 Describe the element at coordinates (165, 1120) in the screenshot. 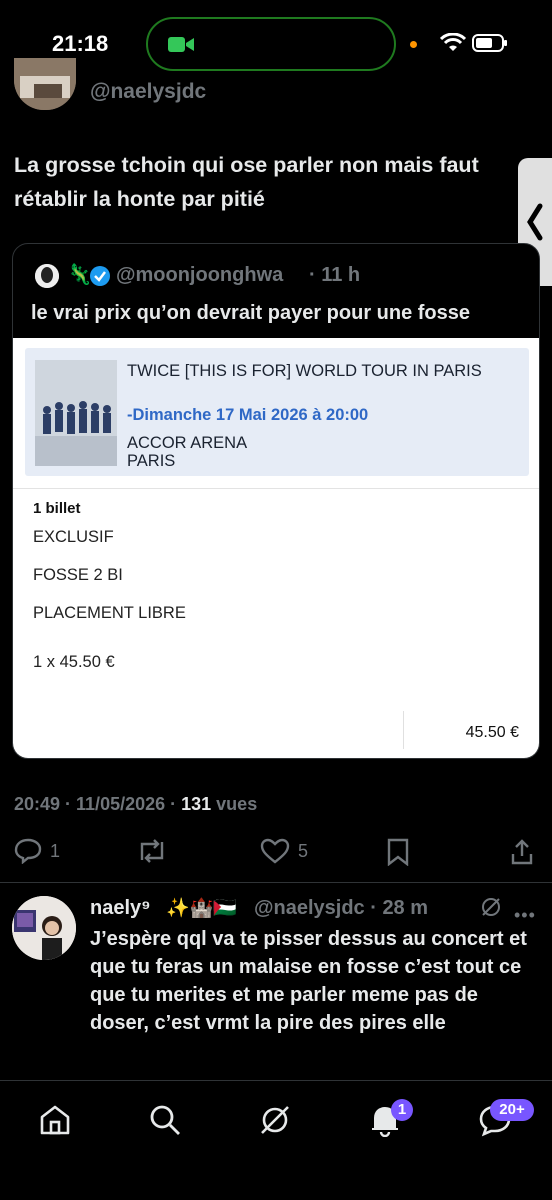

I see `search-icon` at that location.